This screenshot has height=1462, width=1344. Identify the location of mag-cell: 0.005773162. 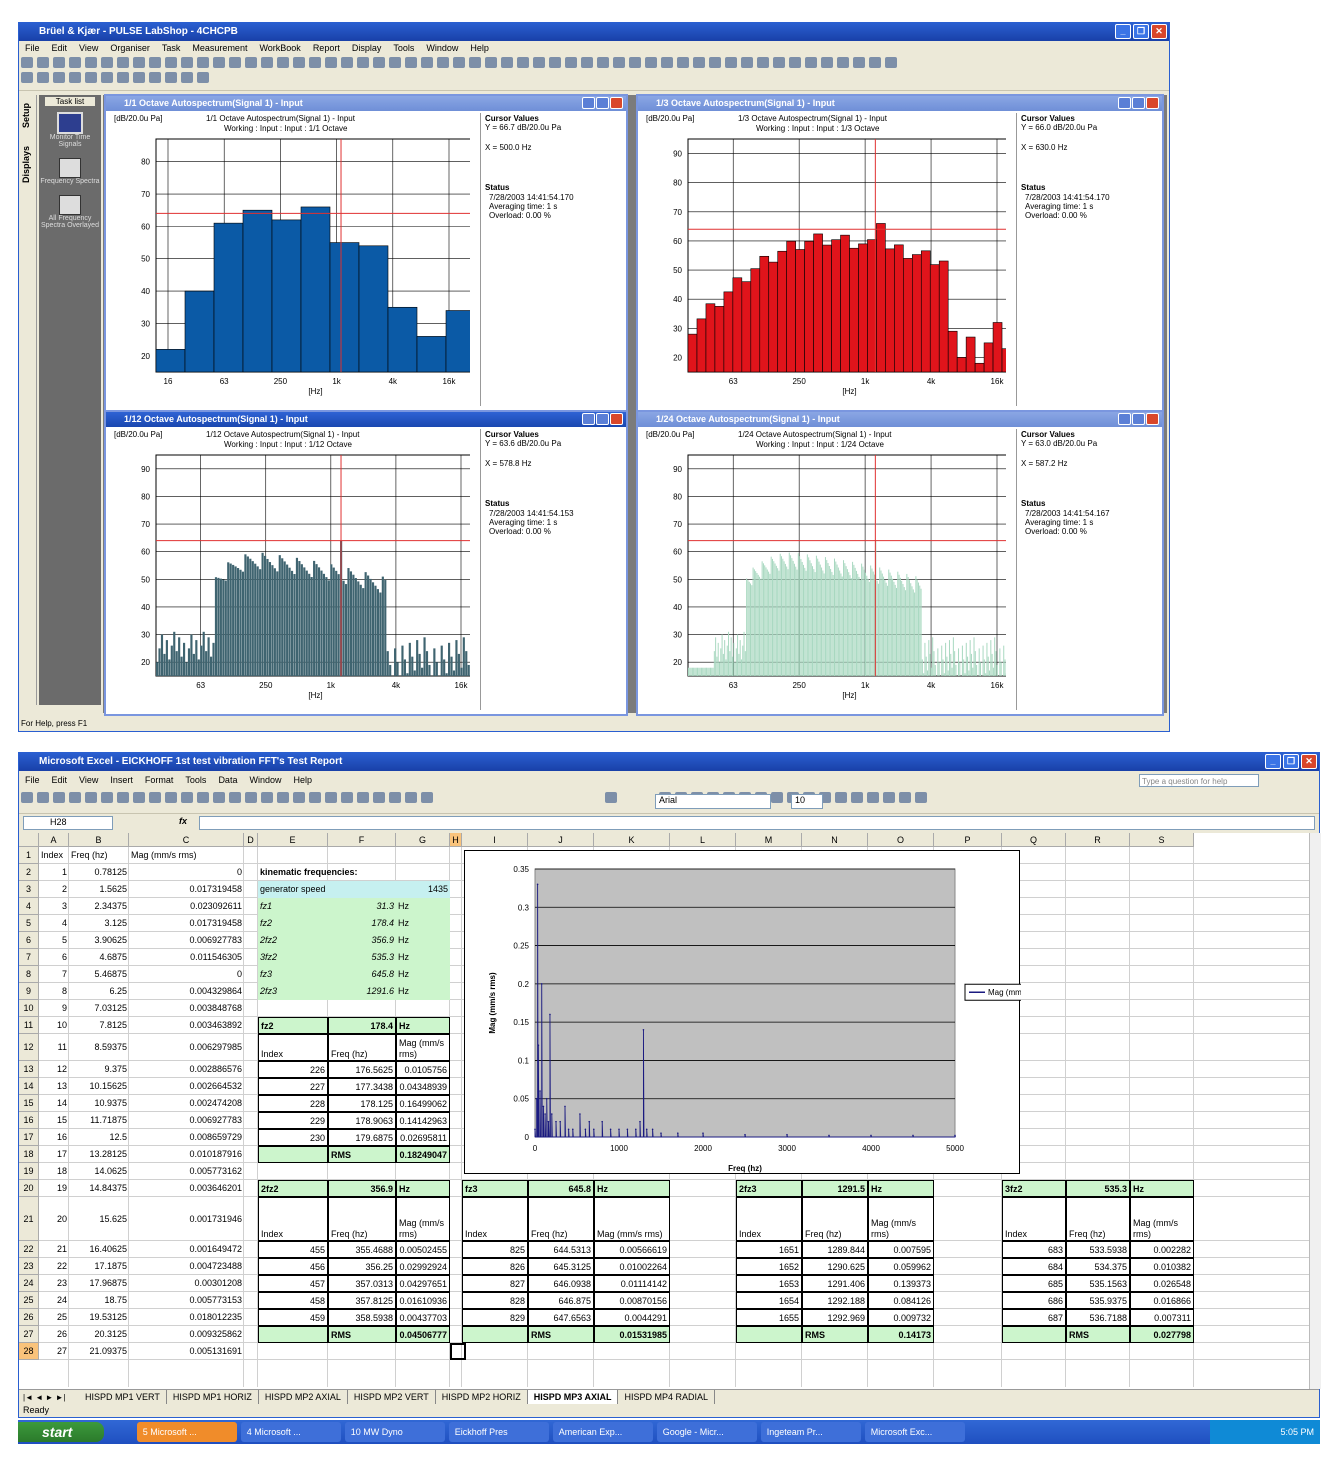
(186, 1171).